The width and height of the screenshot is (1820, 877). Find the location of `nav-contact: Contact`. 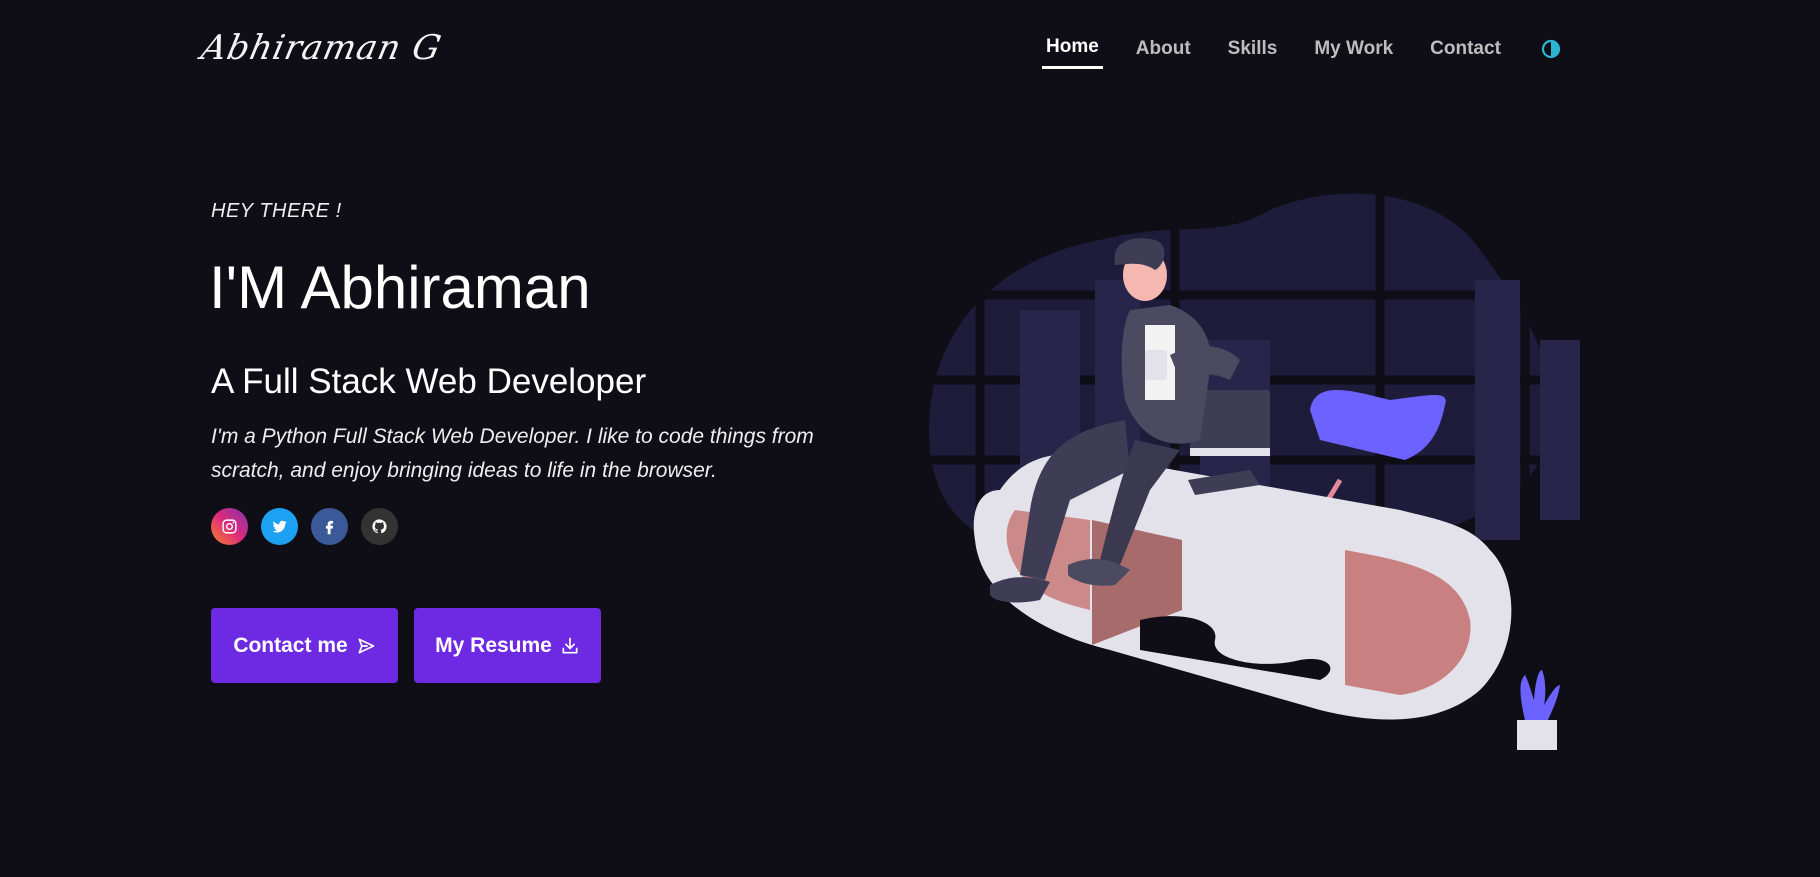

nav-contact: Contact is located at coordinates (1465, 53).